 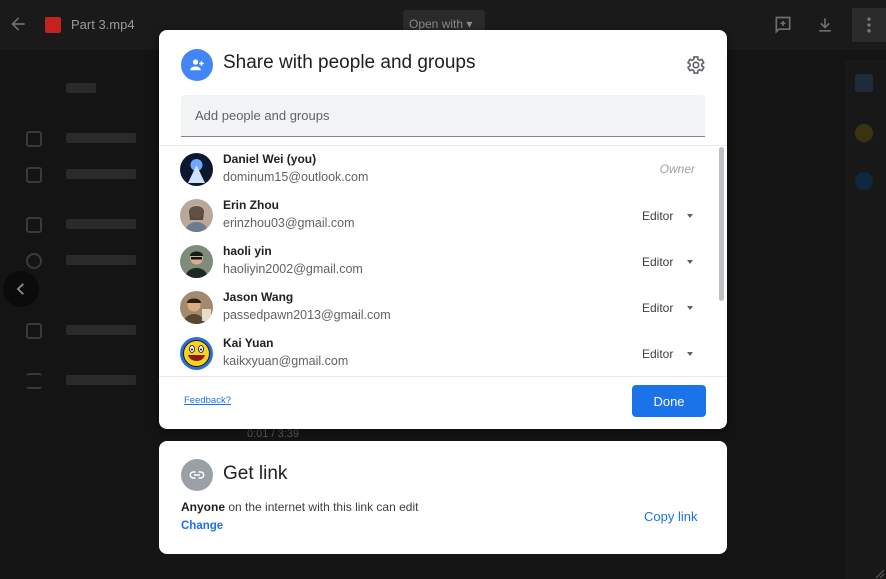 What do you see at coordinates (255, 473) in the screenshot?
I see `get-link-title: Get link` at bounding box center [255, 473].